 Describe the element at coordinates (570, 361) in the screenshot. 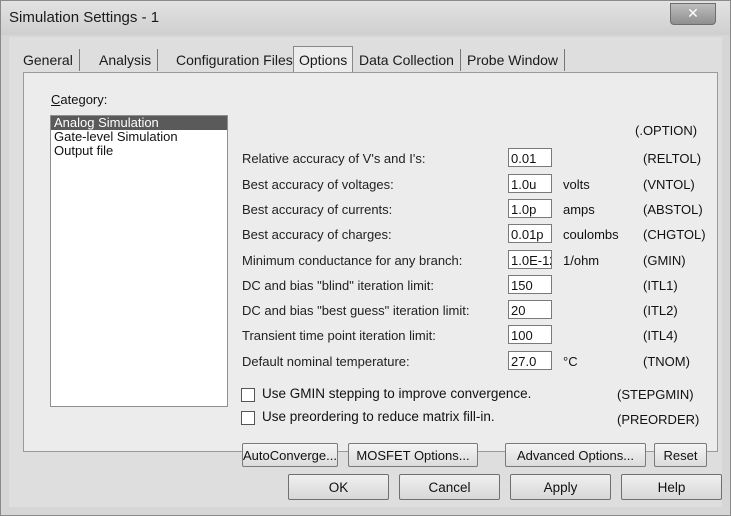

I see `tnom-unit: °C` at that location.